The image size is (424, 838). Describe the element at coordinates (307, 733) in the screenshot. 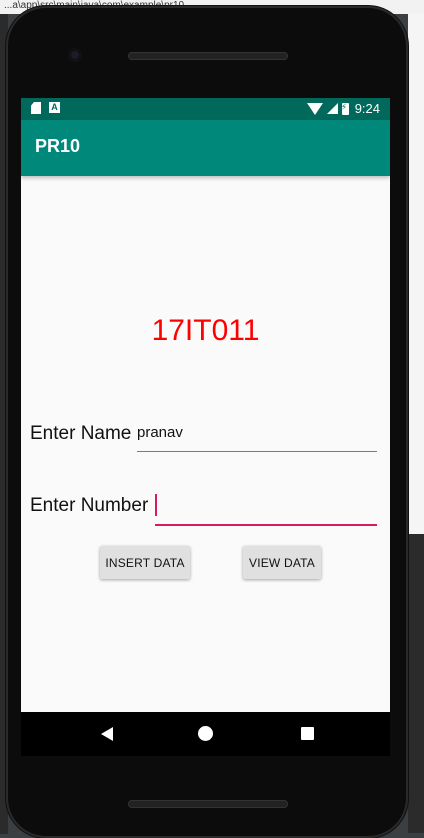

I see `recents-icon` at that location.